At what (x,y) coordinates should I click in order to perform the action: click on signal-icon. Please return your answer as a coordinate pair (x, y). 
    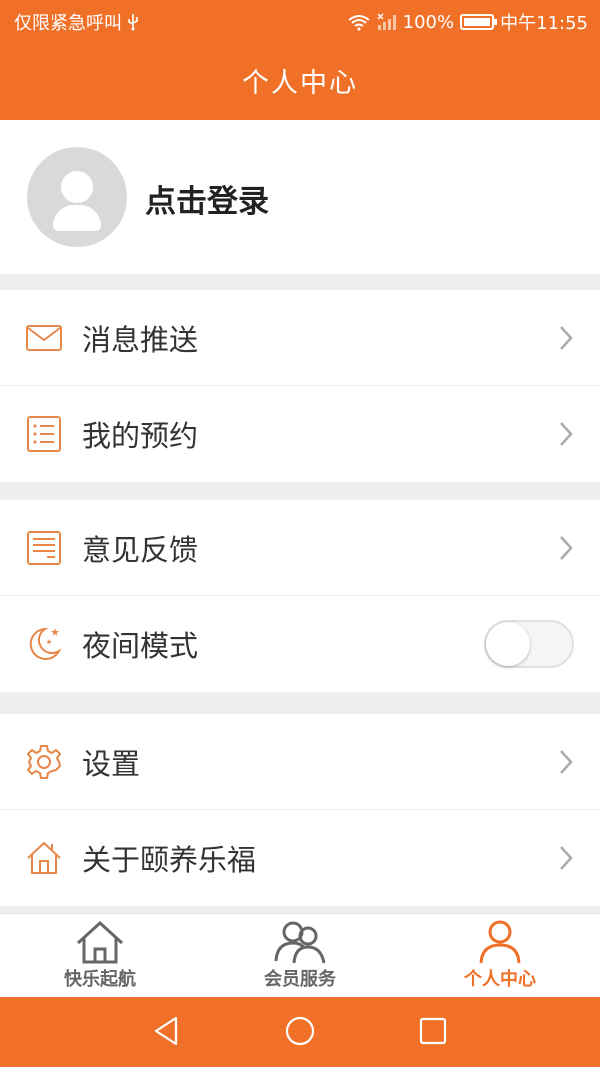
    Looking at the image, I should click on (386, 21).